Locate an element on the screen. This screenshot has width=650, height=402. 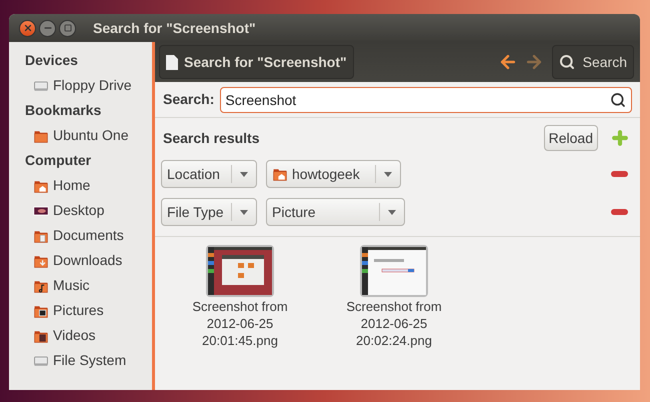
sidebar-item: Desktop is located at coordinates (80, 210).